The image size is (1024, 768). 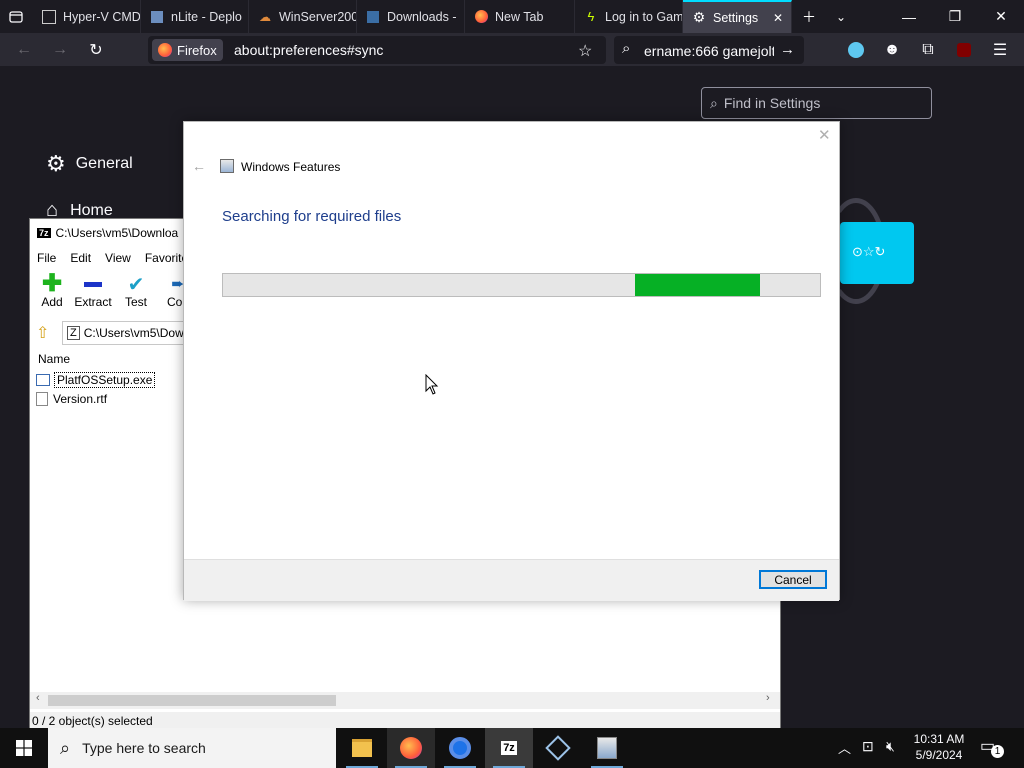 I want to click on browser-tab: Hyper-V CMD, so click(x=87, y=16).